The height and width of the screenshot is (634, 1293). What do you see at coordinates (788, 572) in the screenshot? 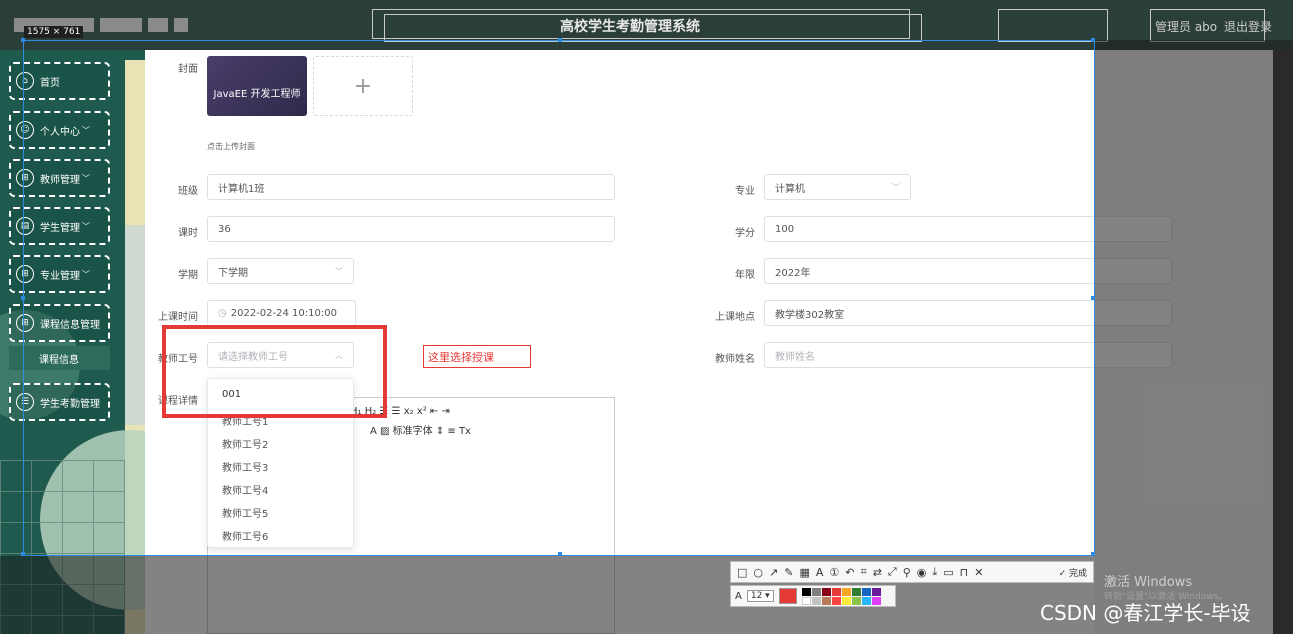
I see `pen-icon: ✎` at bounding box center [788, 572].